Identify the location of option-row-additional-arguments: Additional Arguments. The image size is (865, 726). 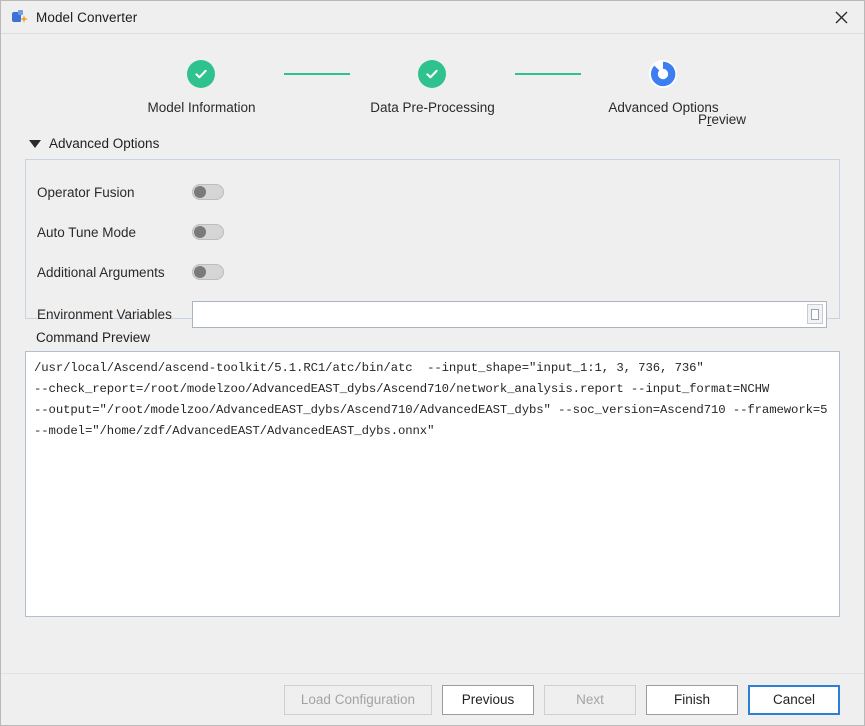
(432, 272).